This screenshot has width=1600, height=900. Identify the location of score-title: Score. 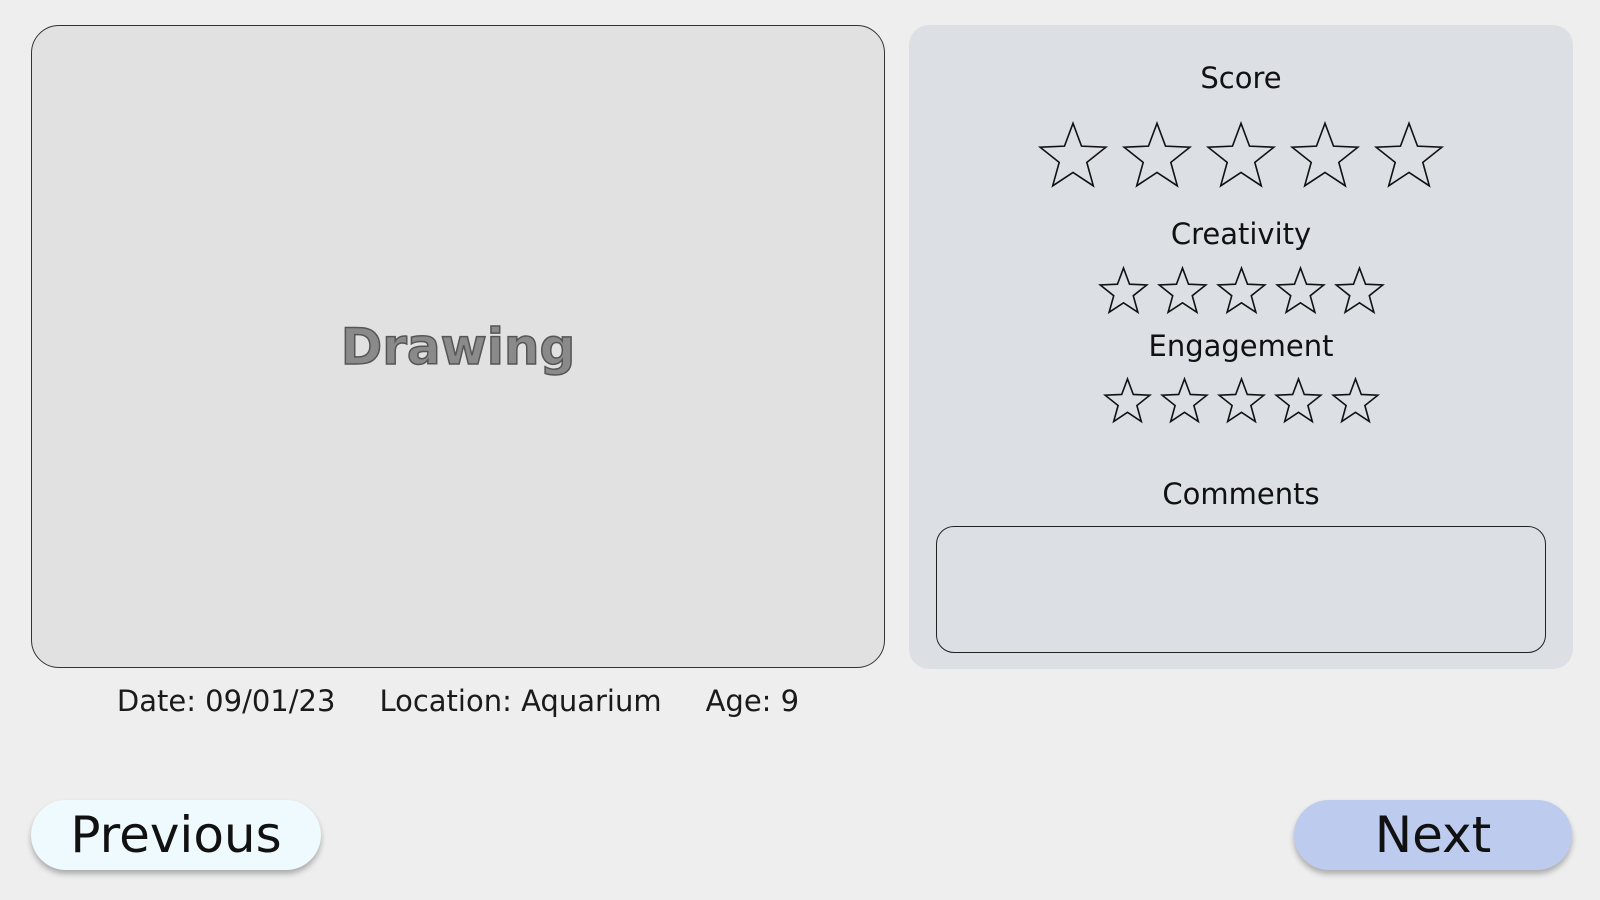
(1241, 78).